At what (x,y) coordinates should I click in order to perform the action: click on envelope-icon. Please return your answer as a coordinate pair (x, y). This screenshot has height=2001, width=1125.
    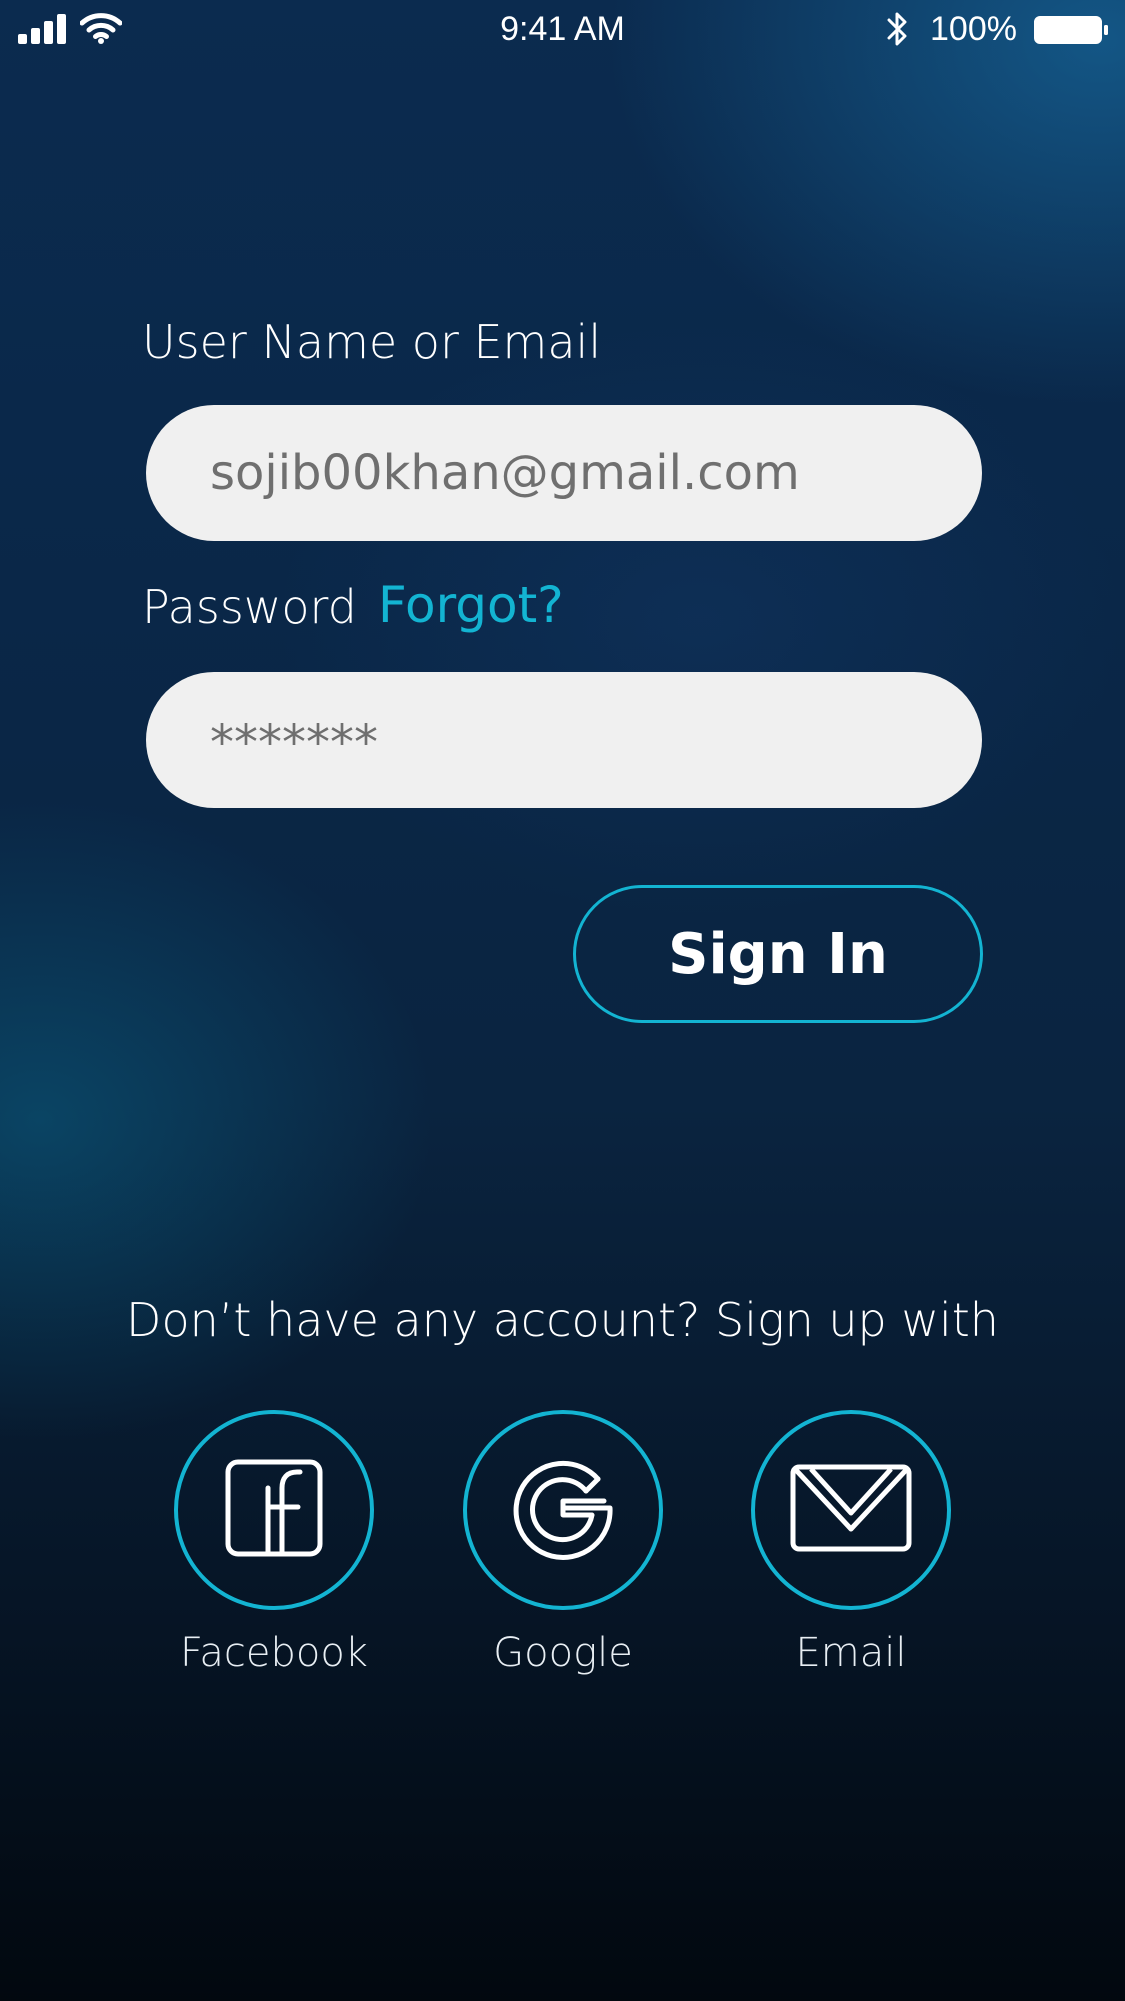
    Looking at the image, I should click on (851, 1510).